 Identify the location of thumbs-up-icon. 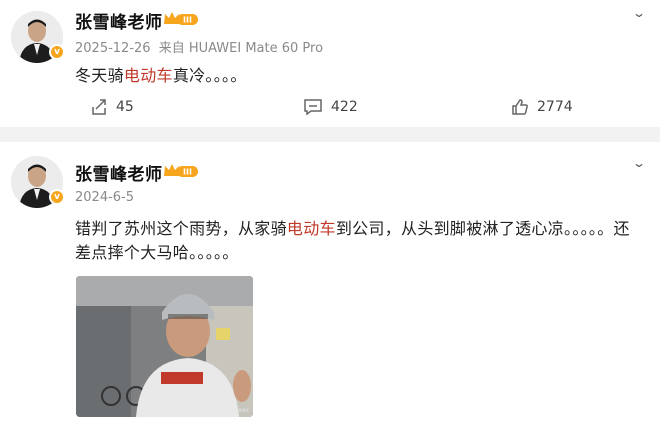
(520, 107).